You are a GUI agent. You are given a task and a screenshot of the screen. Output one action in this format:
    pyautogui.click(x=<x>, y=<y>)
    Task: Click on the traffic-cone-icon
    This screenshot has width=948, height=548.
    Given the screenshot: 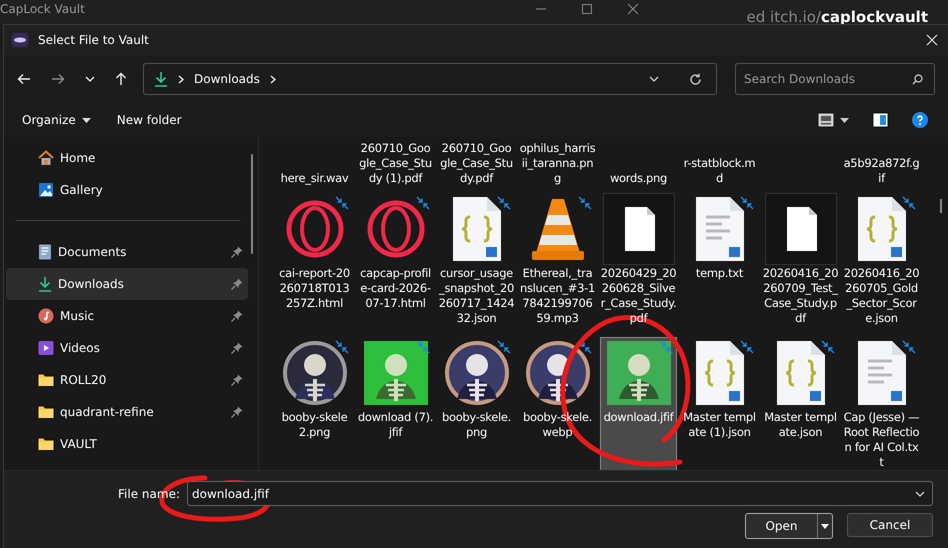 What is the action you would take?
    pyautogui.click(x=558, y=229)
    